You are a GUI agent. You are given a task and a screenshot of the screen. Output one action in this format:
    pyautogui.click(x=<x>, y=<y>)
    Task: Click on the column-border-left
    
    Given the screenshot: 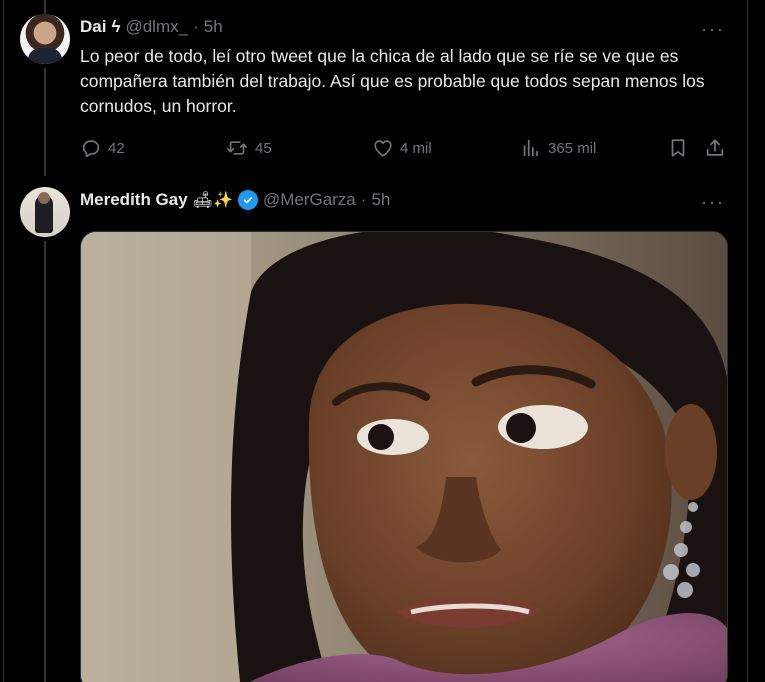 What is the action you would take?
    pyautogui.click(x=3, y=341)
    